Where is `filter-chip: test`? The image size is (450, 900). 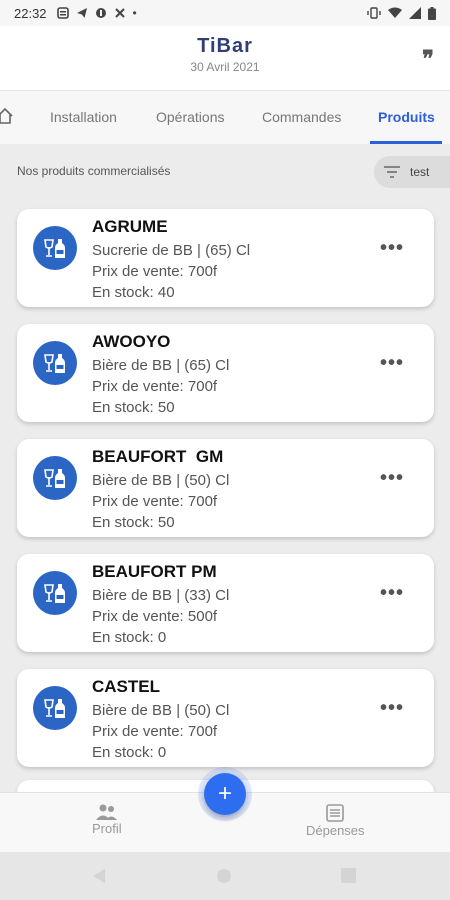
filter-chip: test is located at coordinates (412, 172).